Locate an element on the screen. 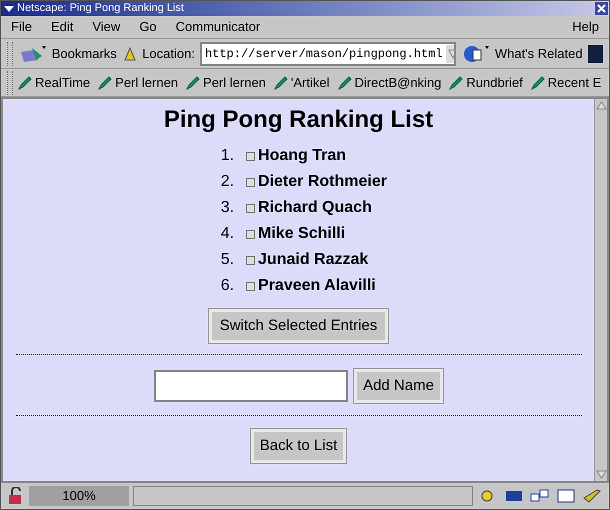 The height and width of the screenshot is (510, 610). bookmarks-button: Bookmarks is located at coordinates (84, 54).